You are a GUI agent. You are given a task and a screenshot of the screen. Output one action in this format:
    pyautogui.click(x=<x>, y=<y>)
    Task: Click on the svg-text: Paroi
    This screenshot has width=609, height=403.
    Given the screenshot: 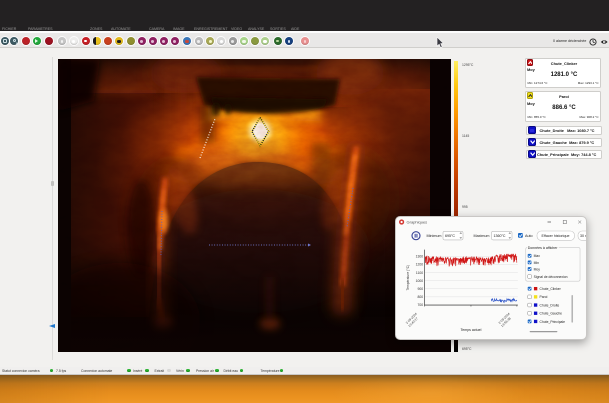 What is the action you would take?
    pyautogui.click(x=543, y=297)
    